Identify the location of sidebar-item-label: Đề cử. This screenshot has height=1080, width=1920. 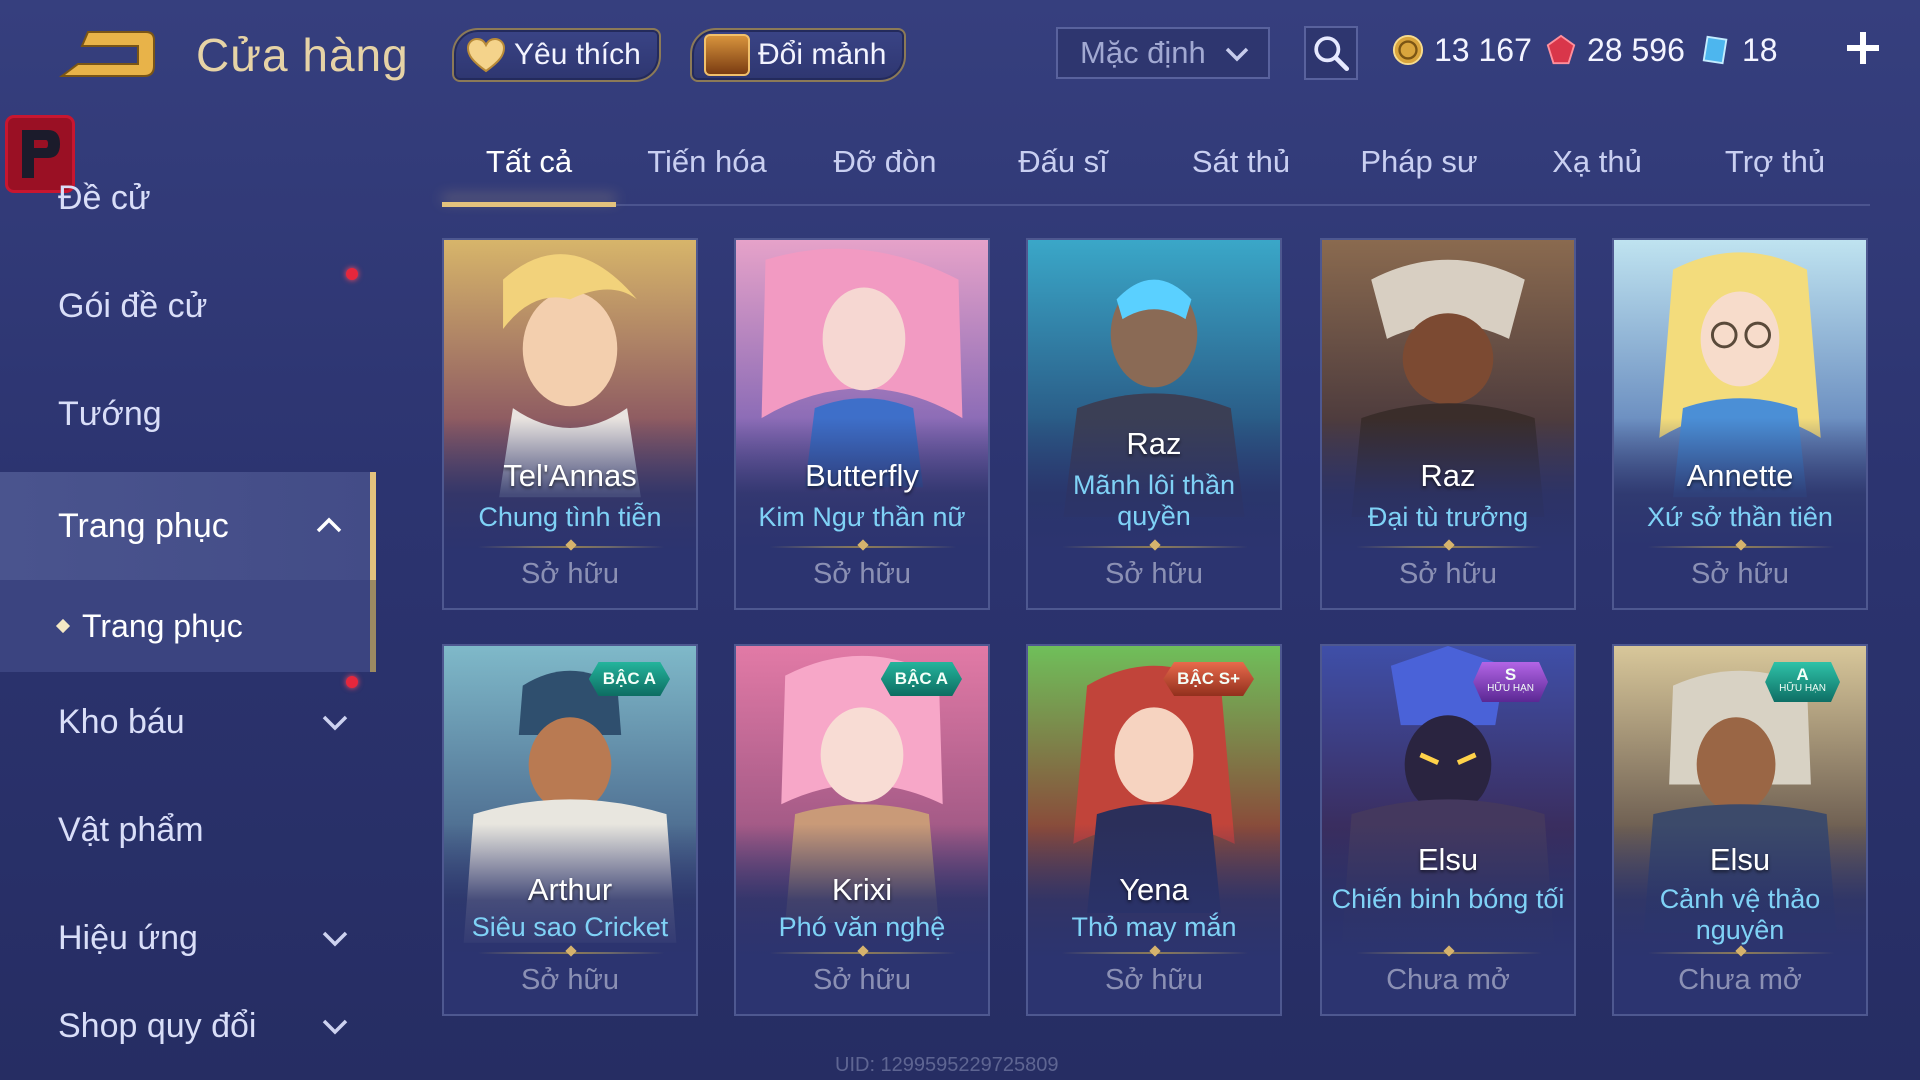
(104, 197).